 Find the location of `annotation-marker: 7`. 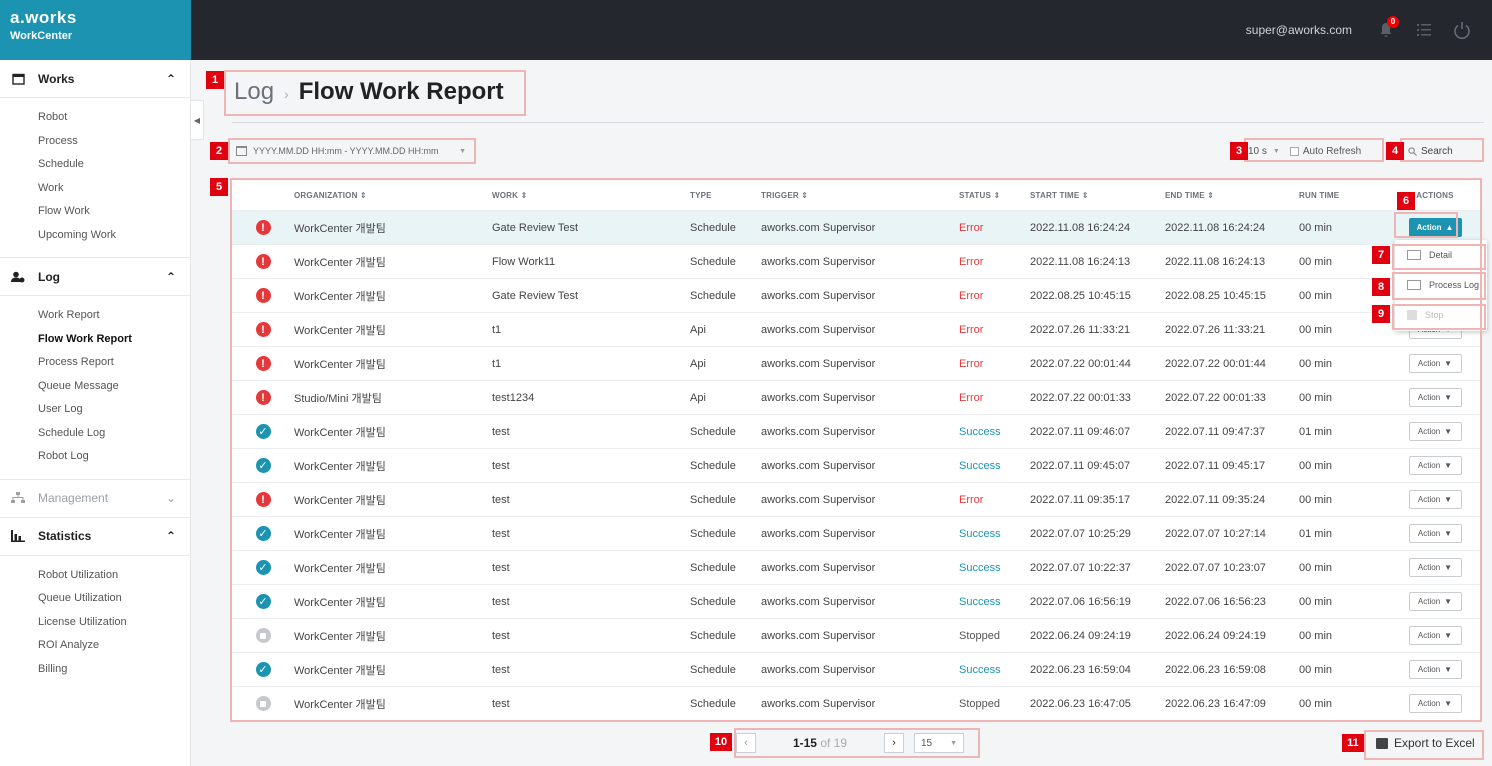

annotation-marker: 7 is located at coordinates (1381, 255).